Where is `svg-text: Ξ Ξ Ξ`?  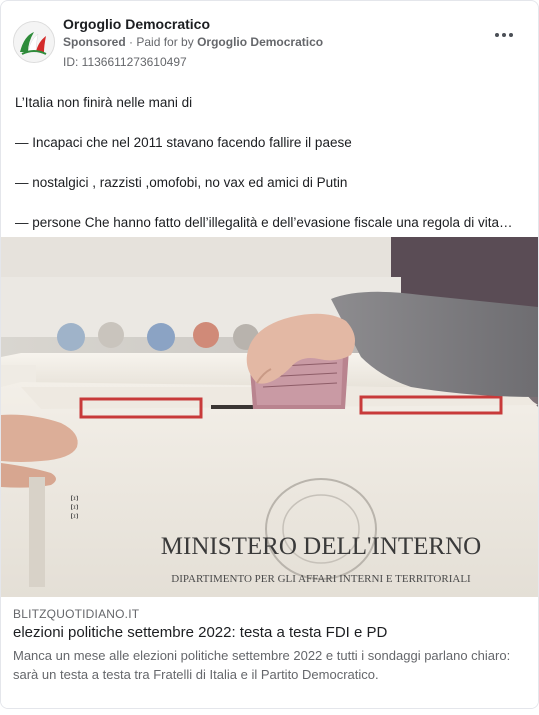
svg-text: Ξ Ξ Ξ is located at coordinates (73, 507).